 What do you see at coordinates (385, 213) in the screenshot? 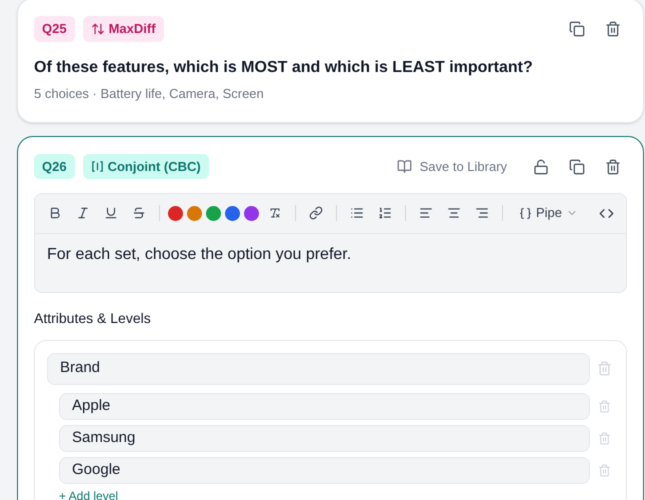
I see `numbered-list-icon` at bounding box center [385, 213].